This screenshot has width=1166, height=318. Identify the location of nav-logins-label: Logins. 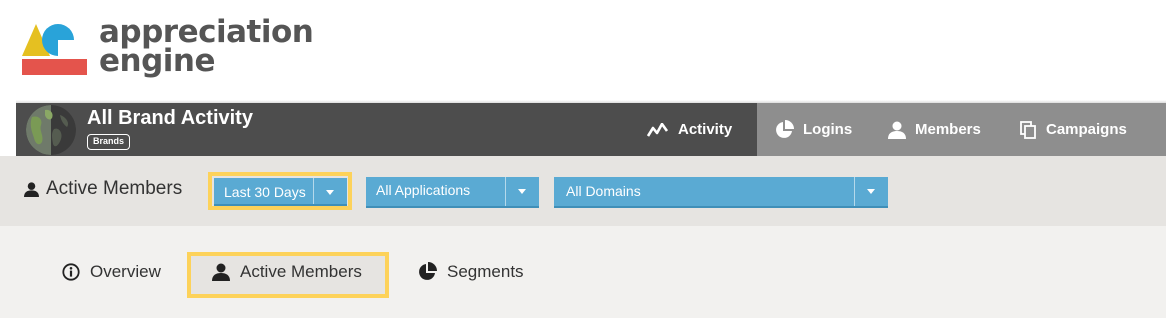
(828, 129).